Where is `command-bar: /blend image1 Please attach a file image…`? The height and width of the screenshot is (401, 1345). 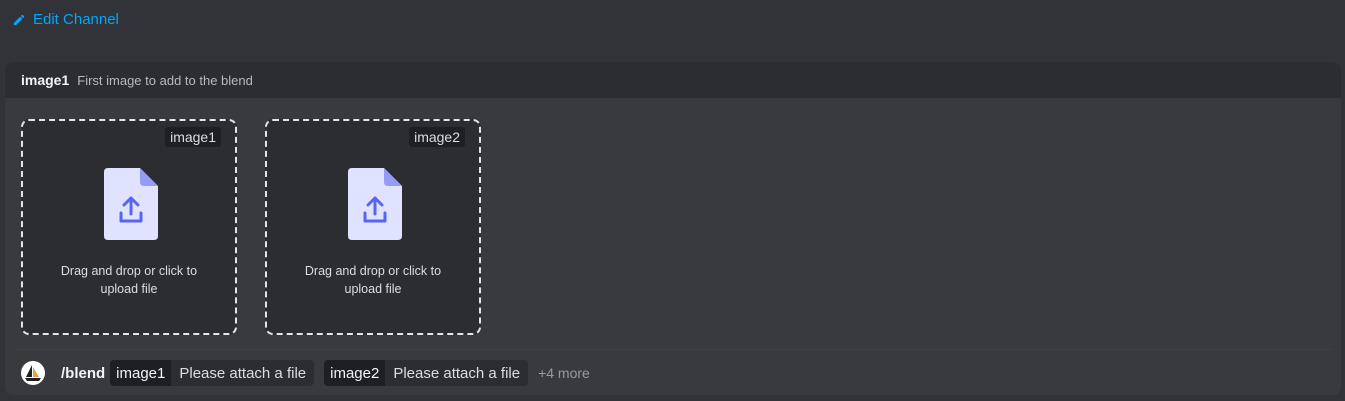 command-bar: /blend image1 Please attach a file image… is located at coordinates (305, 373).